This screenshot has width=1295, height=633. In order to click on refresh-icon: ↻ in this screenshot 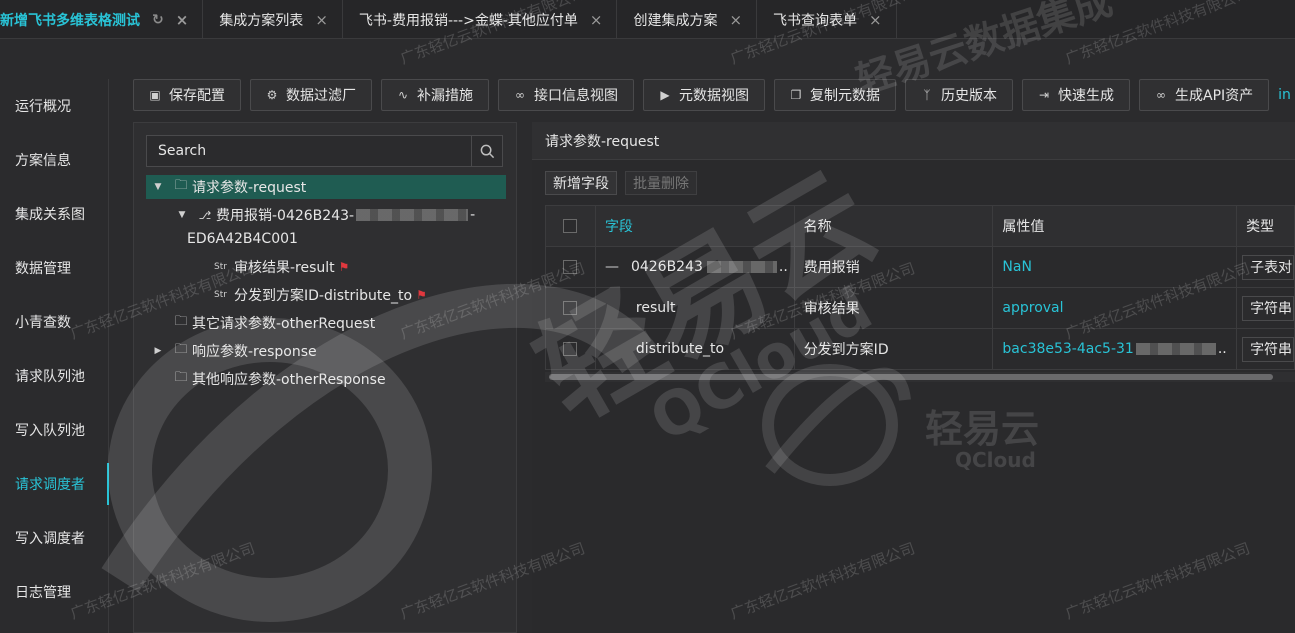, I will do `click(158, 20)`.